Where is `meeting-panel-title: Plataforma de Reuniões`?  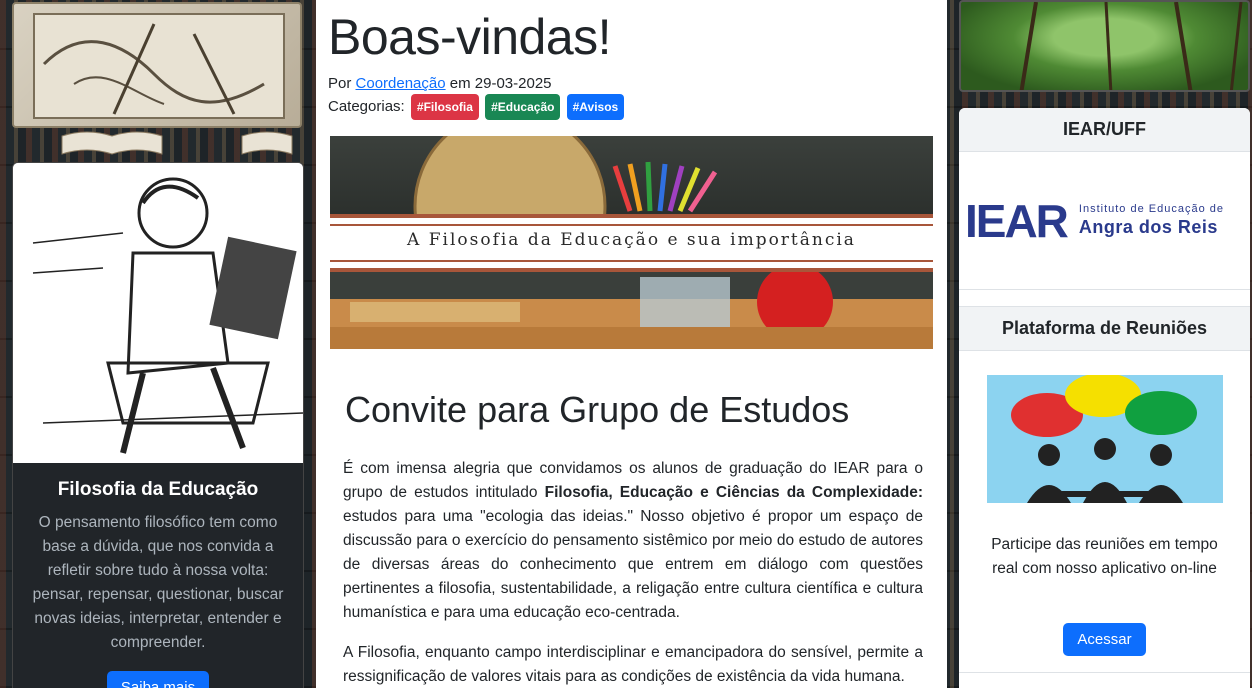 meeting-panel-title: Plataforma de Reuniões is located at coordinates (1104, 328).